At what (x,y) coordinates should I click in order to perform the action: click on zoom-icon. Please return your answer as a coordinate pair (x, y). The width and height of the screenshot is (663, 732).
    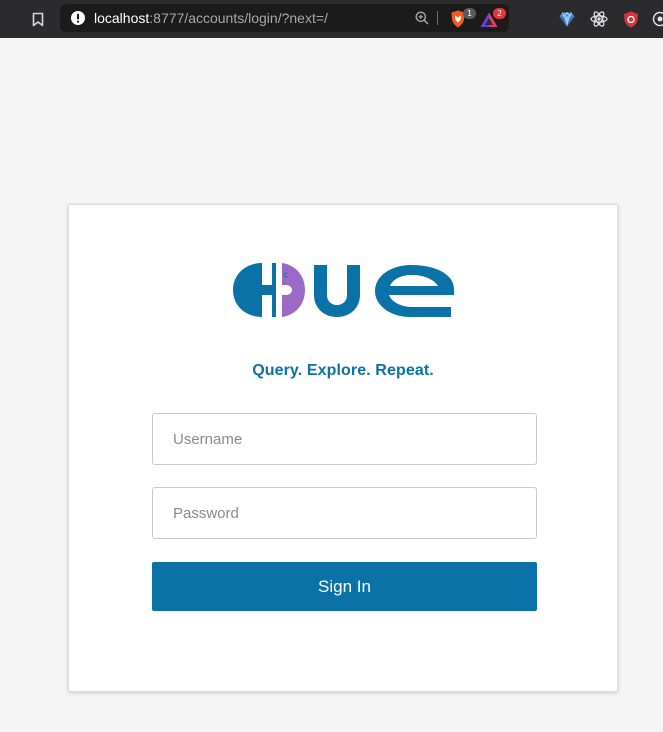
    Looking at the image, I should click on (422, 18).